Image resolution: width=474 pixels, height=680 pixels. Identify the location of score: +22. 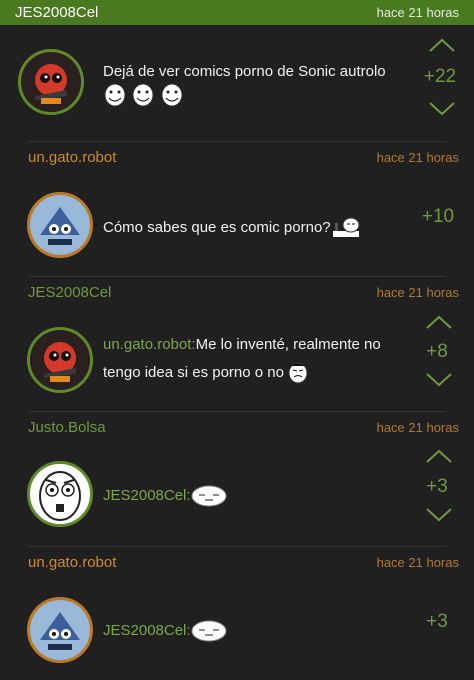
(440, 76).